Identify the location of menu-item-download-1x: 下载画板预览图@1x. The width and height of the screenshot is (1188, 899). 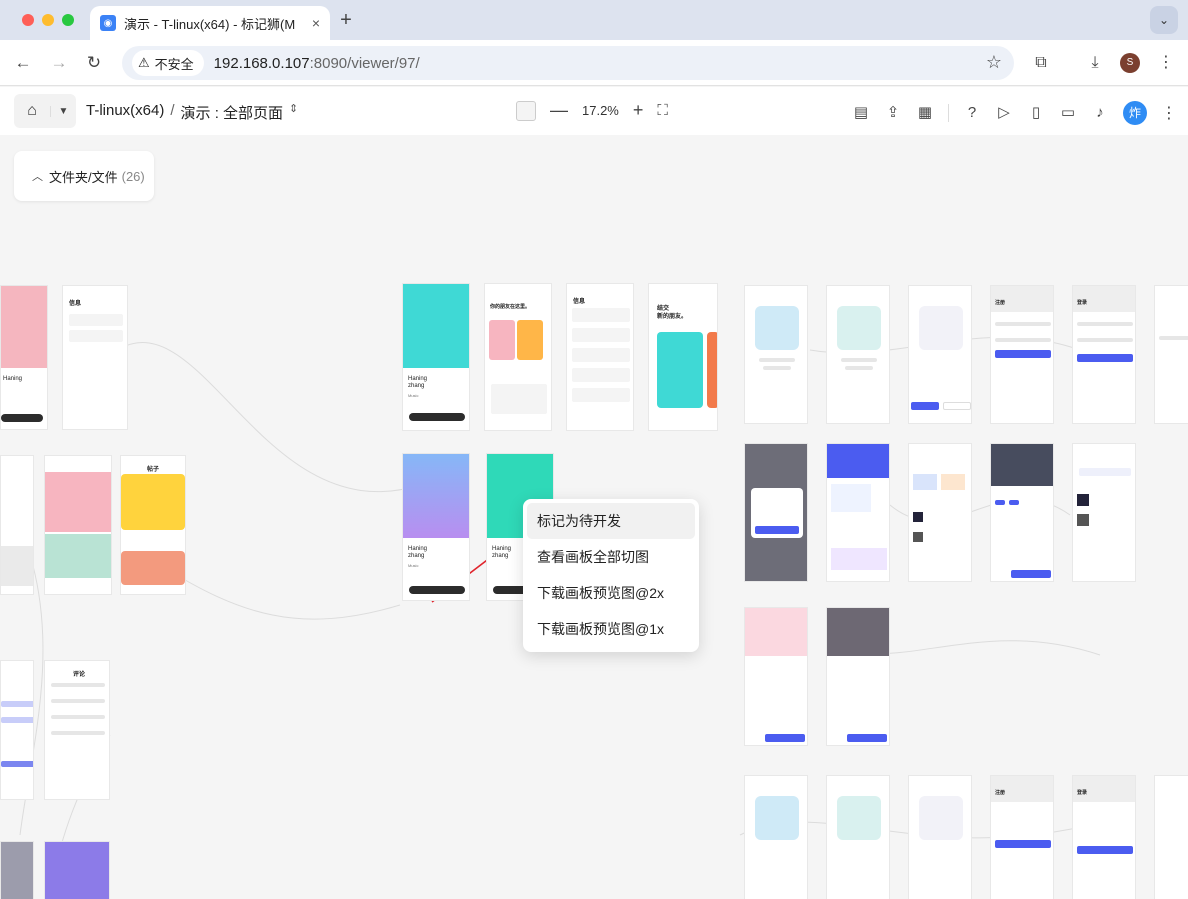
(611, 629).